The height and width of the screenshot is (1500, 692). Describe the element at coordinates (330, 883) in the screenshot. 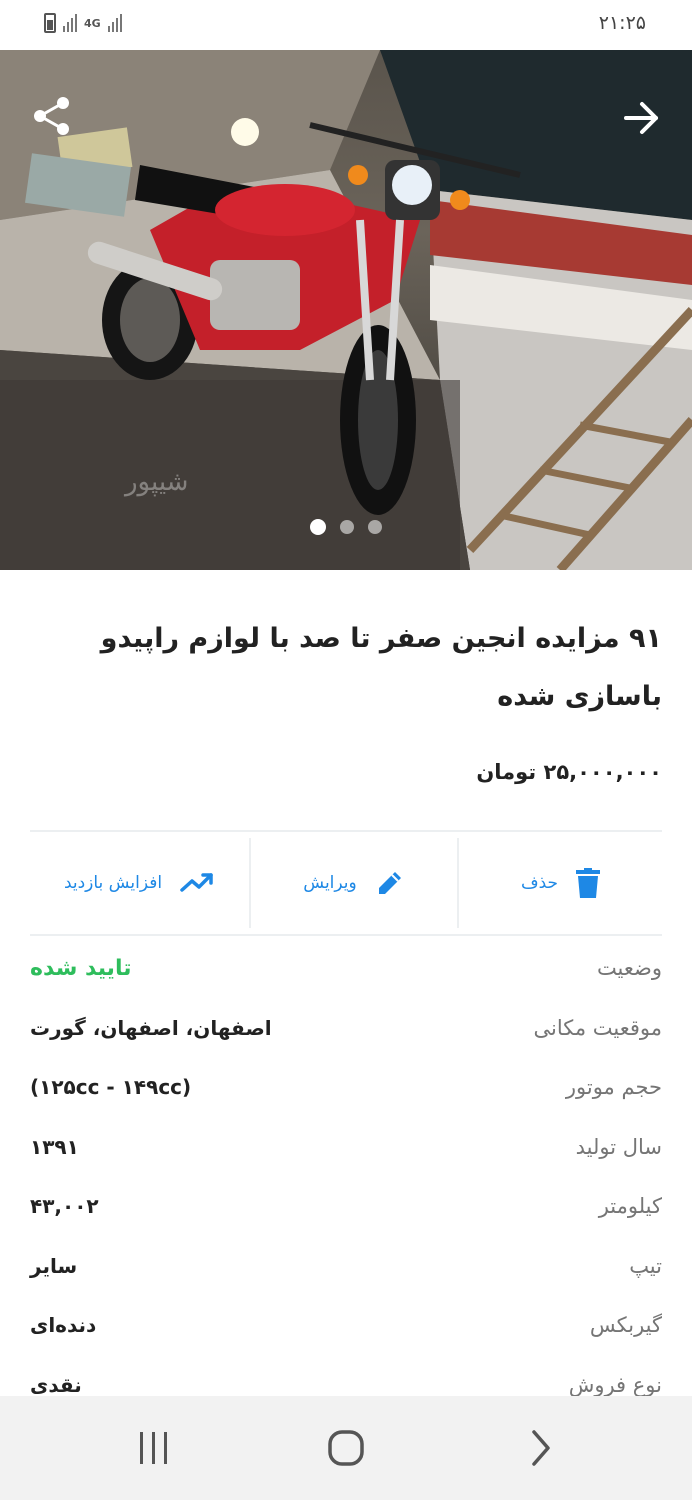

I see `action-label: ویرایش` at that location.